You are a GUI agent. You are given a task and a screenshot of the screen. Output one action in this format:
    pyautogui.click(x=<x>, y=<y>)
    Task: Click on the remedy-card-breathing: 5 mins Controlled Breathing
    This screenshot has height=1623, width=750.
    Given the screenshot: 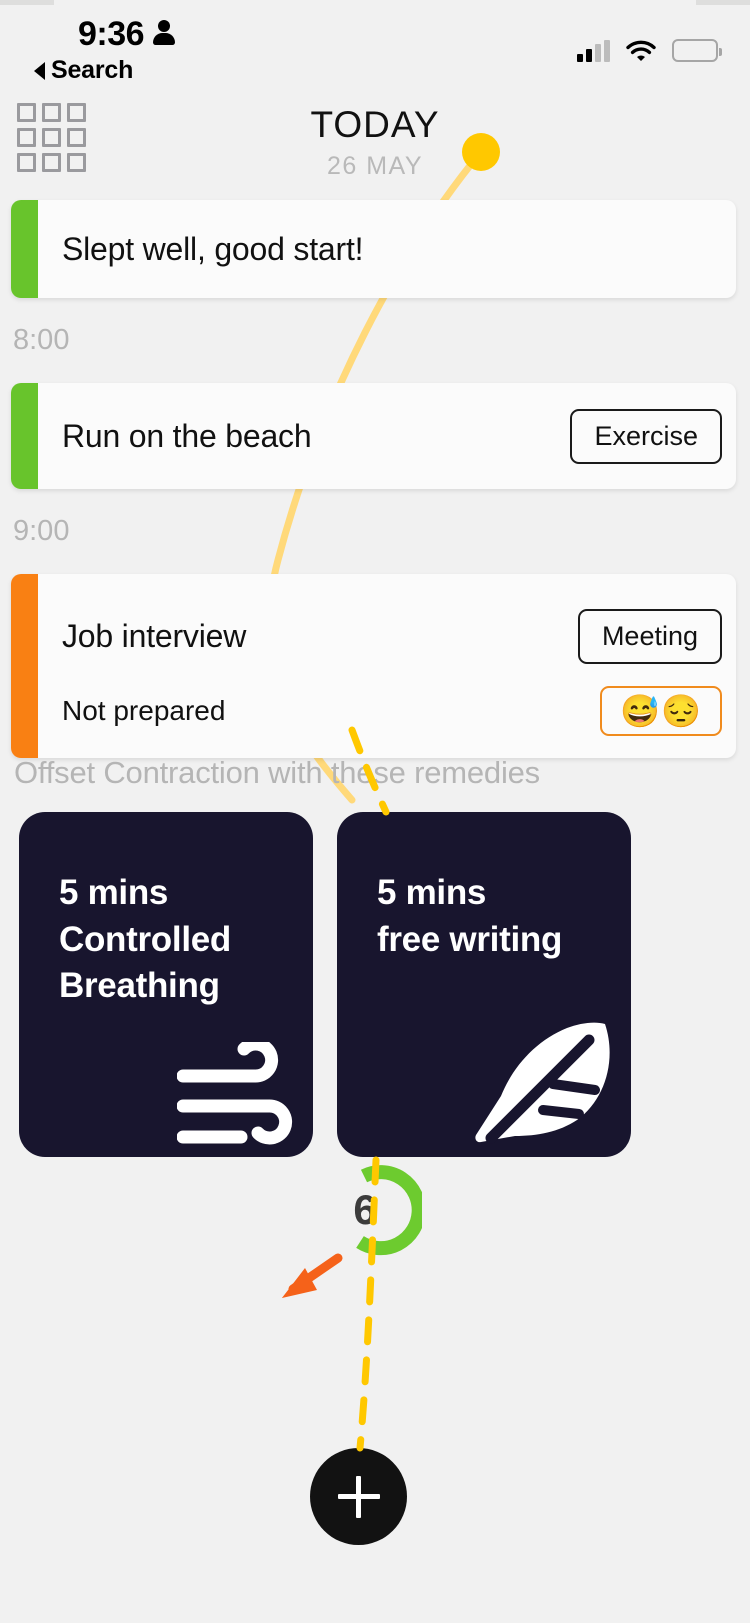 What is the action you would take?
    pyautogui.click(x=166, y=984)
    